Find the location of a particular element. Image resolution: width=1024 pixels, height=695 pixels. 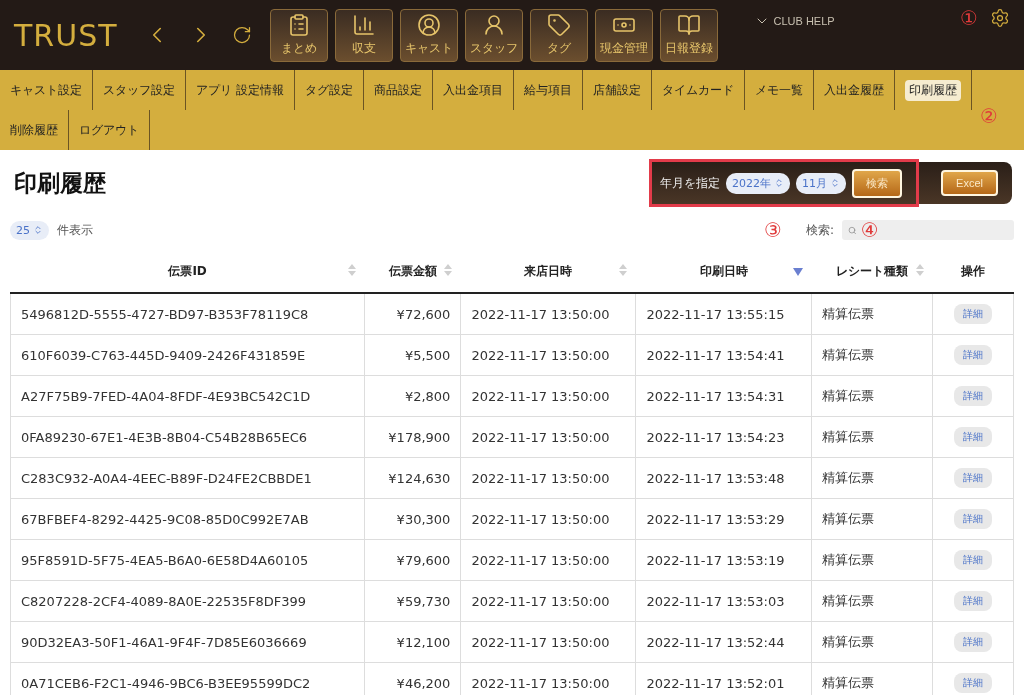

table-cell: 0A71CEB6-F2C1-4946-9BC6-B3EE95599DC2 is located at coordinates (187, 678).